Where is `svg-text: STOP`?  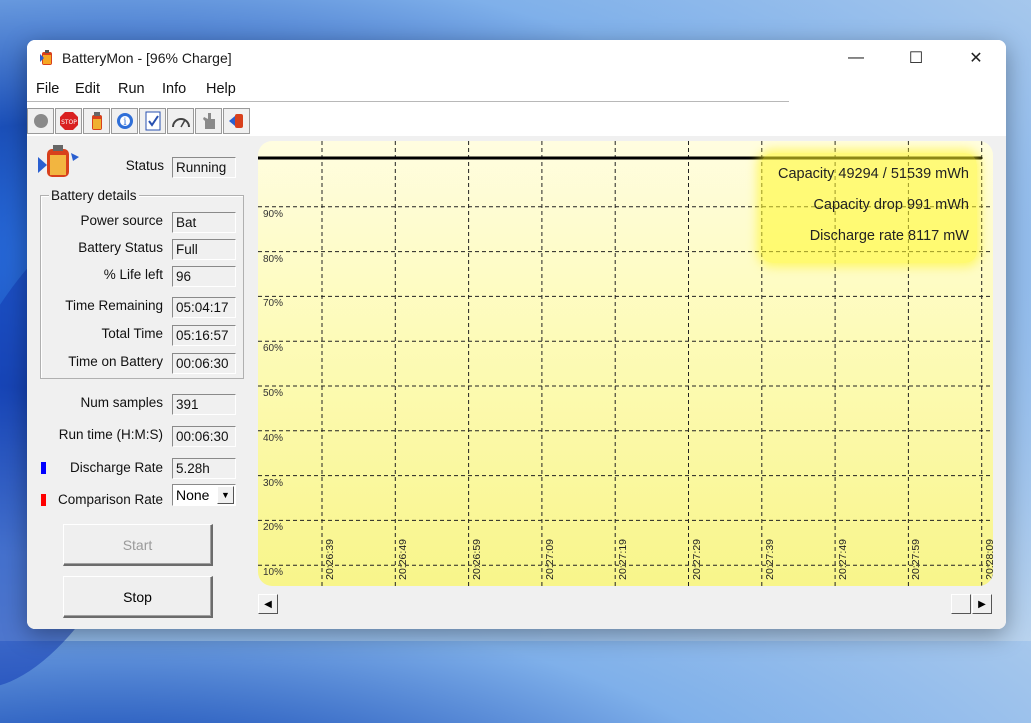 svg-text: STOP is located at coordinates (69, 122).